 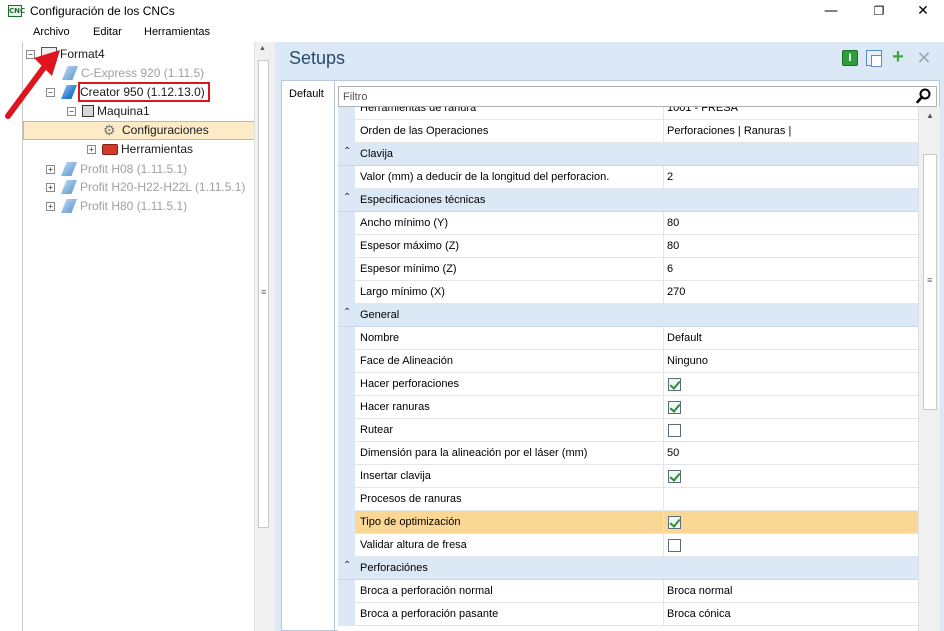 I want to click on minimize-button: —, so click(x=831, y=11).